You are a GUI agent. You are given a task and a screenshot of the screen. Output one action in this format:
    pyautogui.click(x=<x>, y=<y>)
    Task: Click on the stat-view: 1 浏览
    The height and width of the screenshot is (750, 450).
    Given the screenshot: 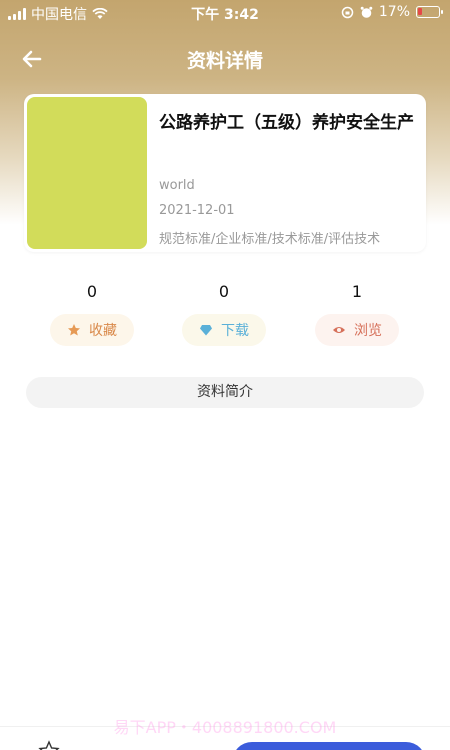 What is the action you would take?
    pyautogui.click(x=357, y=314)
    